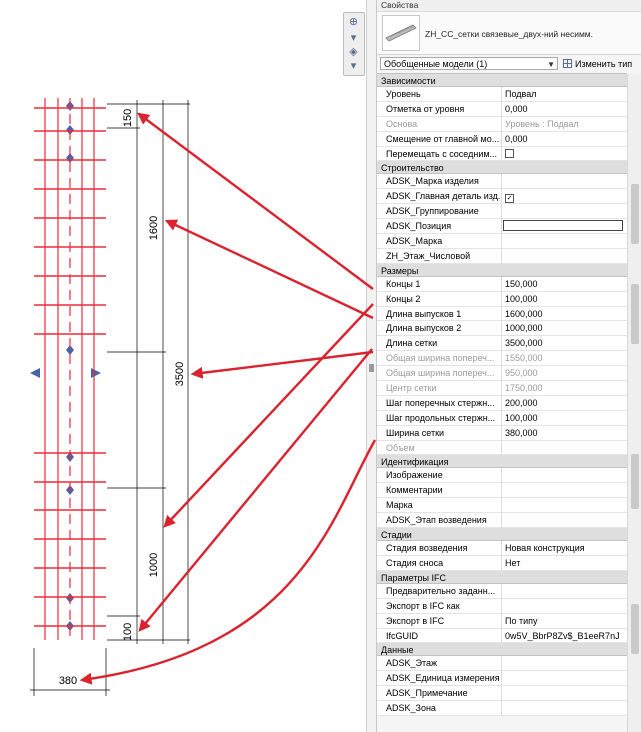 Image resolution: width=641 pixels, height=732 pixels. What do you see at coordinates (502, 476) in the screenshot?
I see `property-row: Изображение` at bounding box center [502, 476].